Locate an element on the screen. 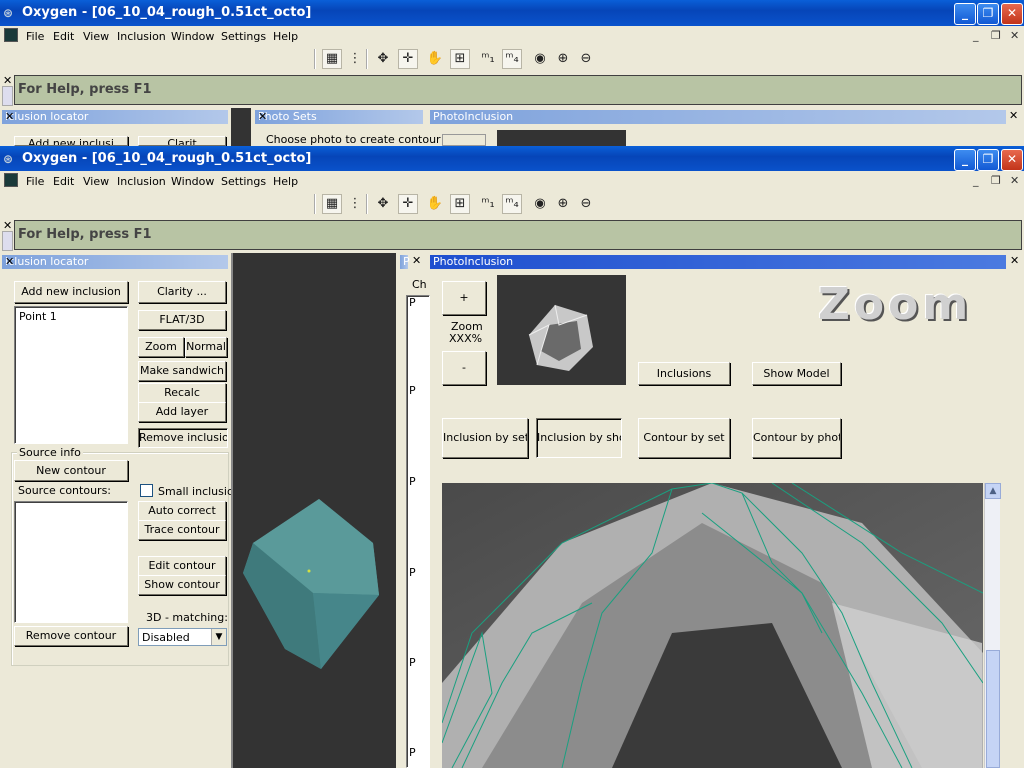 The height and width of the screenshot is (768, 1024). recalc-button: Recalc is located at coordinates (182, 393).